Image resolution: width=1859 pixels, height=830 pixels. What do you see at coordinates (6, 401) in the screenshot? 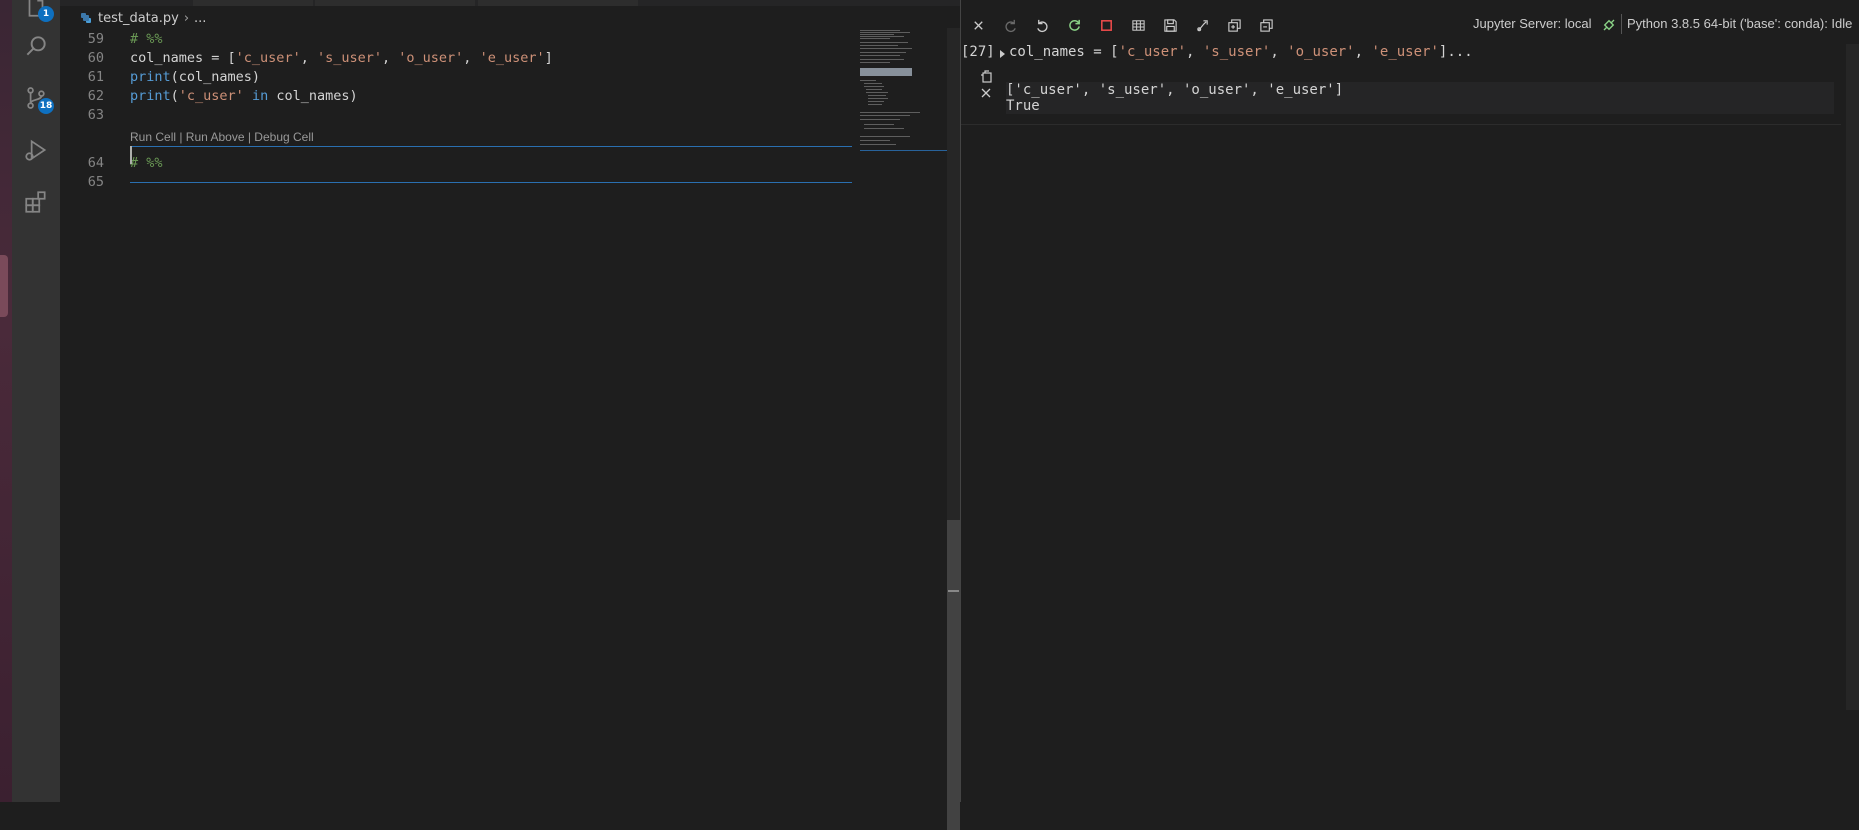
I see `desktop-edge` at bounding box center [6, 401].